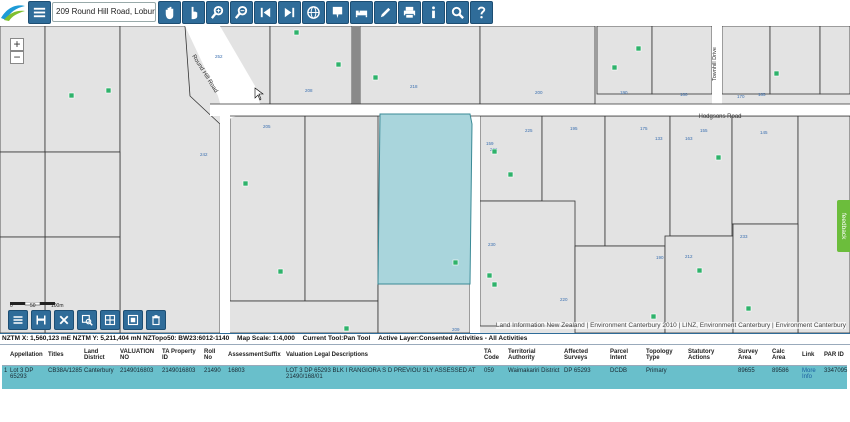 This screenshot has height=422, width=850. What do you see at coordinates (214, 355) in the screenshot?
I see `column-header: Roll No` at bounding box center [214, 355].